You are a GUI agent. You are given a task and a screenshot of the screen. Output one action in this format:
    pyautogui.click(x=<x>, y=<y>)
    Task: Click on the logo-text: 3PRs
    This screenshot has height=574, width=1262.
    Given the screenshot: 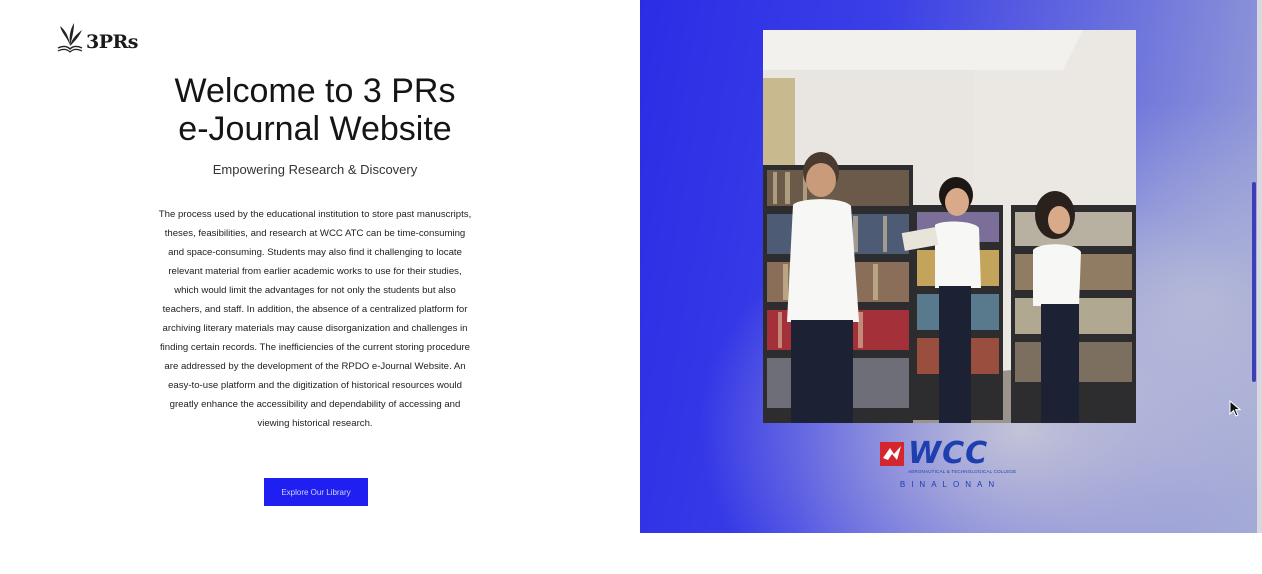 What is the action you would take?
    pyautogui.click(x=112, y=42)
    